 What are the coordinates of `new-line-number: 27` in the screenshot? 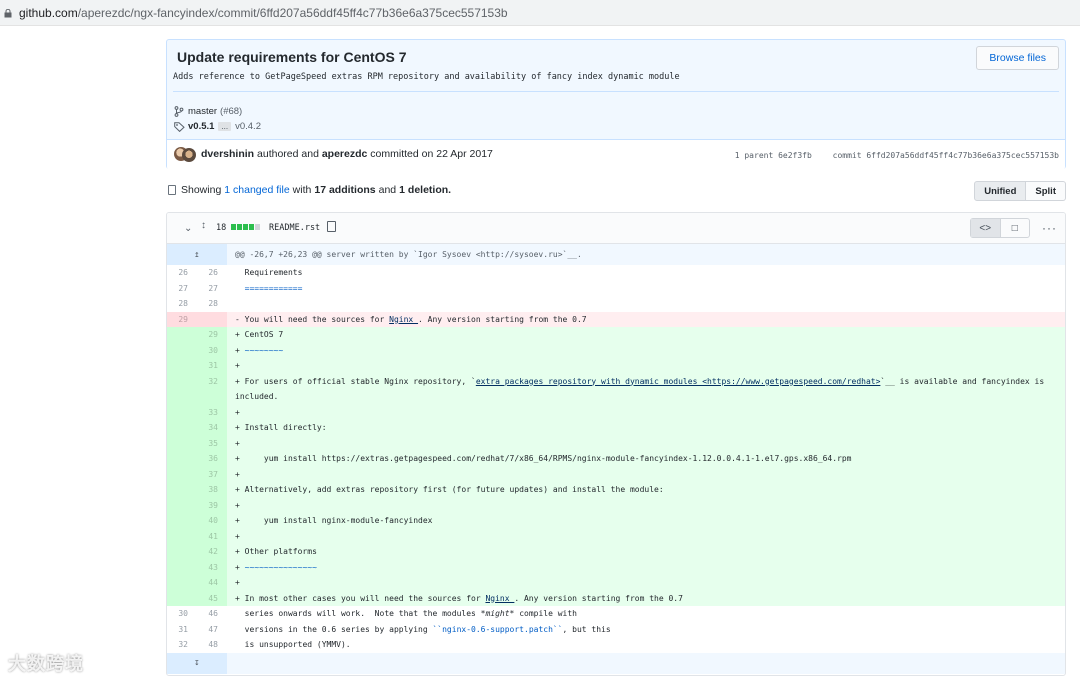 It's located at (212, 289).